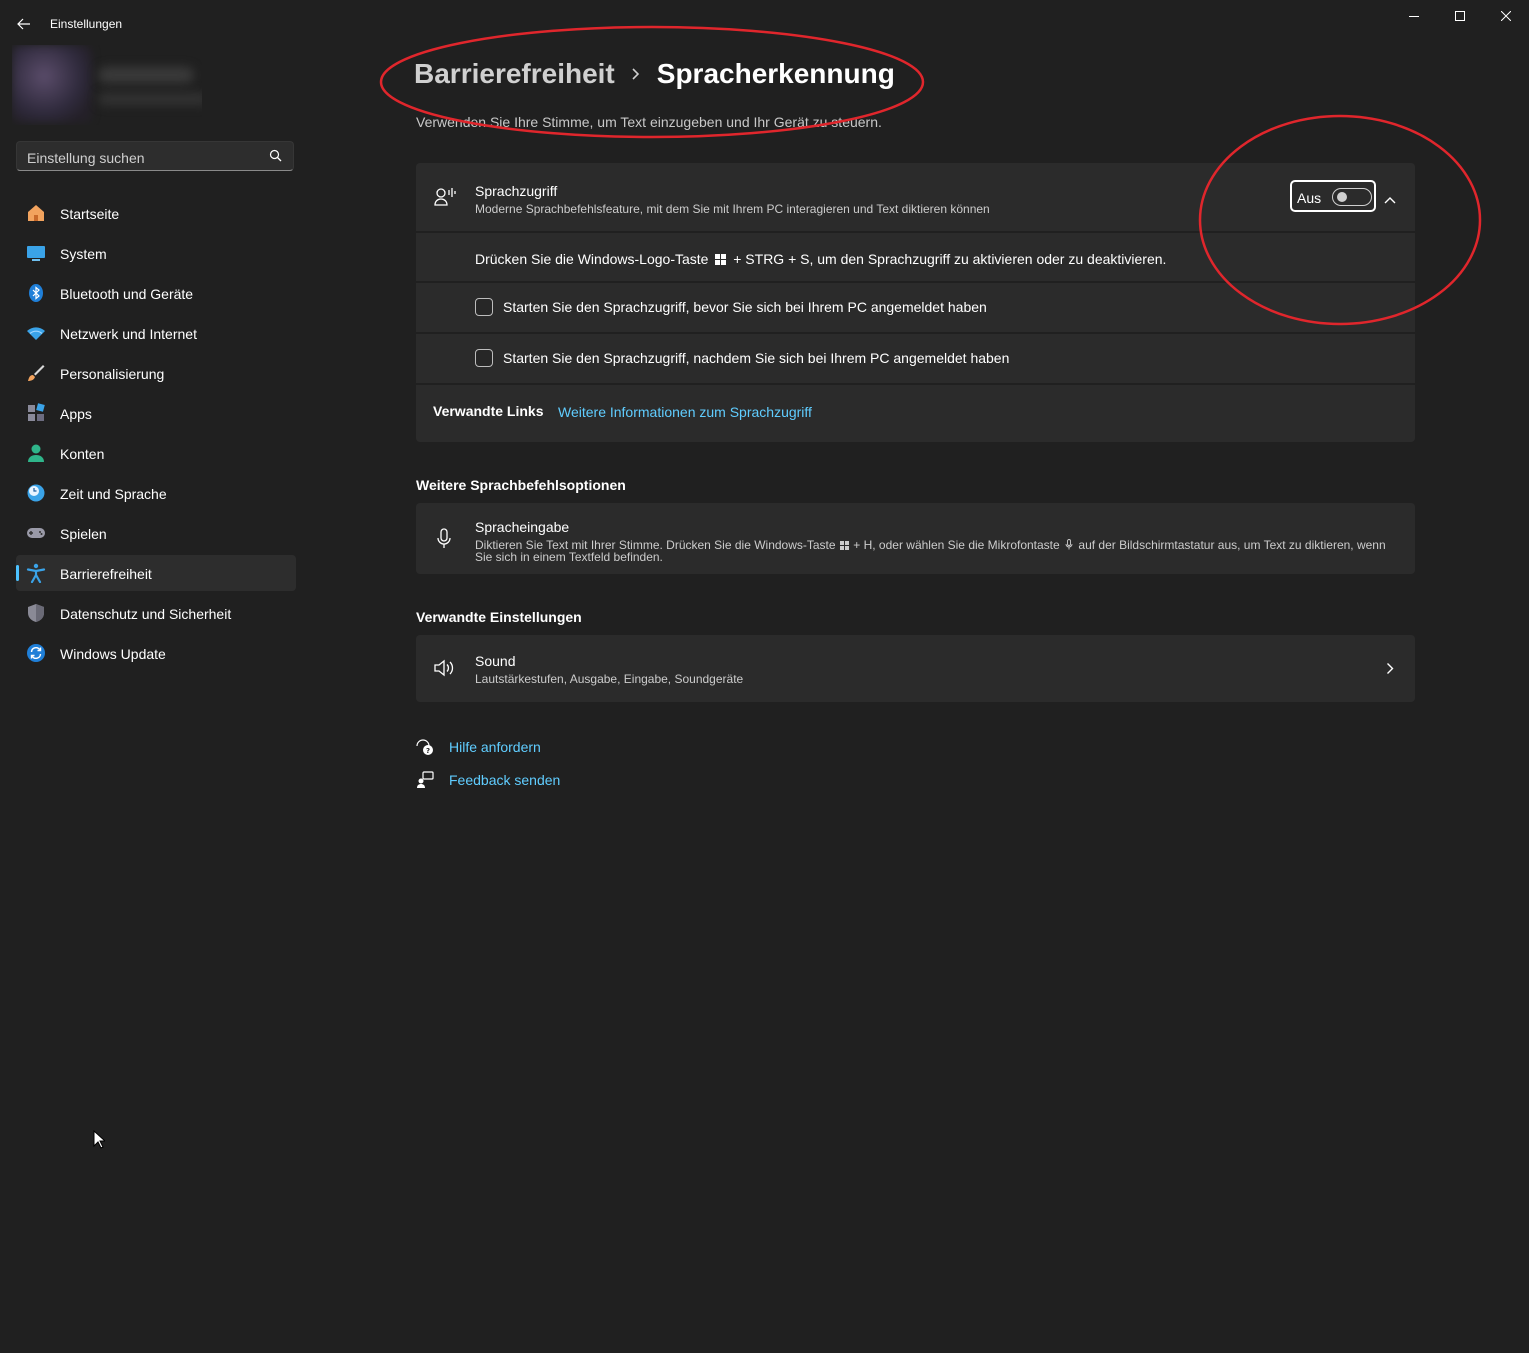 The width and height of the screenshot is (1529, 1353). Describe the element at coordinates (24, 24) in the screenshot. I see `back-button` at that location.